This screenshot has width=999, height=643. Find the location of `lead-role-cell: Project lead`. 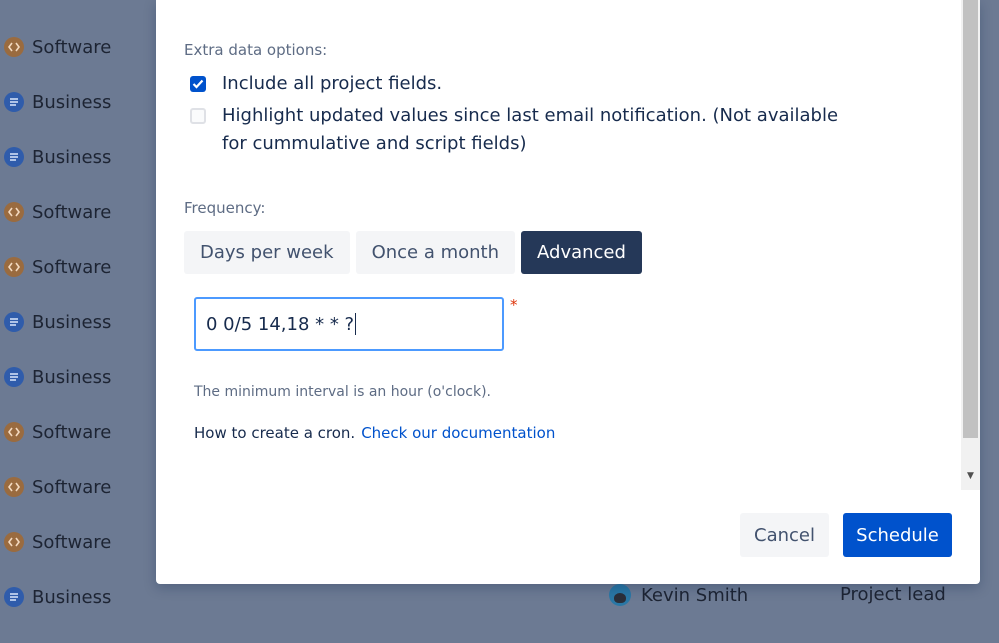

lead-role-cell: Project lead is located at coordinates (893, 594).